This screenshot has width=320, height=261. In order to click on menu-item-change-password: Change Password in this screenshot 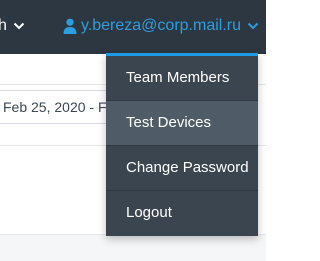, I will do `click(182, 168)`.